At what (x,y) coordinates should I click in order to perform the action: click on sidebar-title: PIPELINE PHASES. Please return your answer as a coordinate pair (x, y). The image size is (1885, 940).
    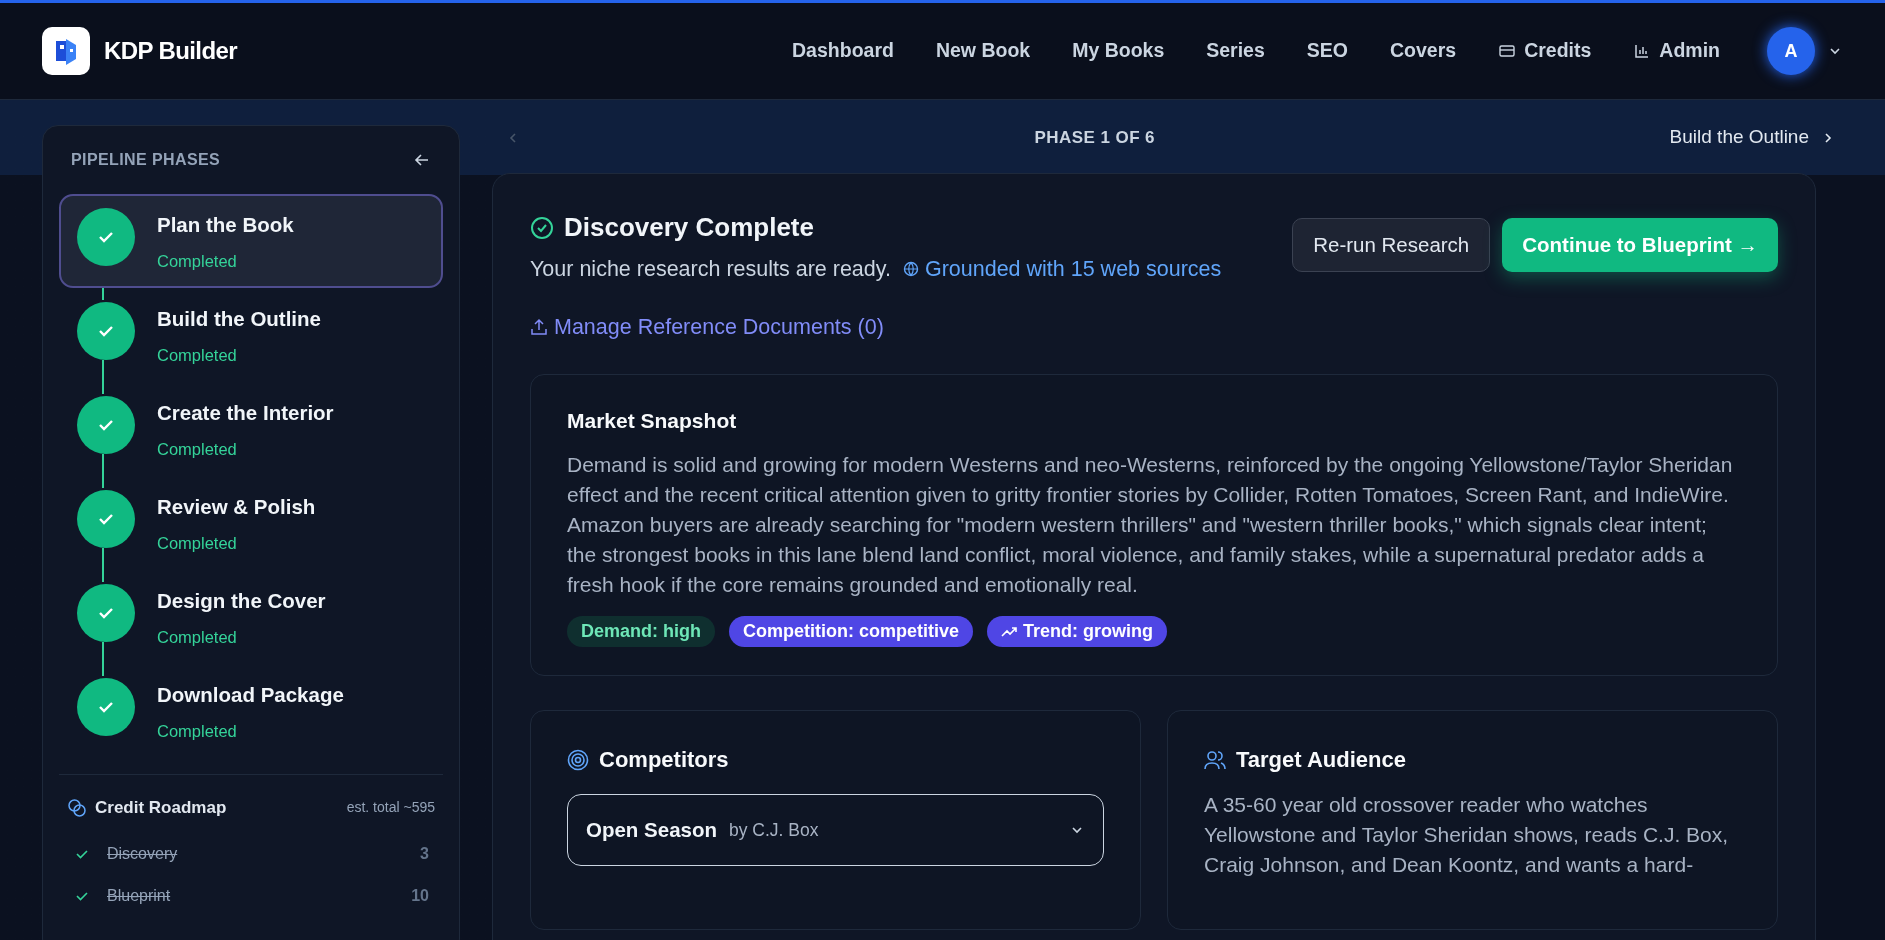
    Looking at the image, I should click on (146, 160).